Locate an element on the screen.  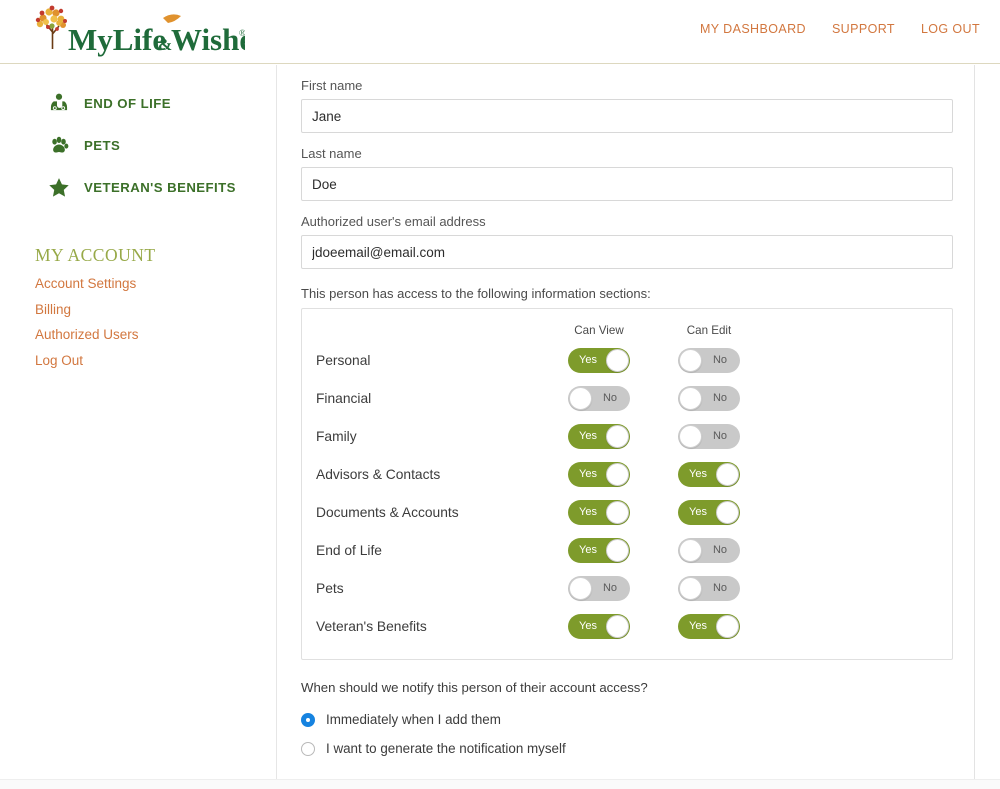
site-logo: MyLife & Wishes ® is located at coordinates (137, 31).